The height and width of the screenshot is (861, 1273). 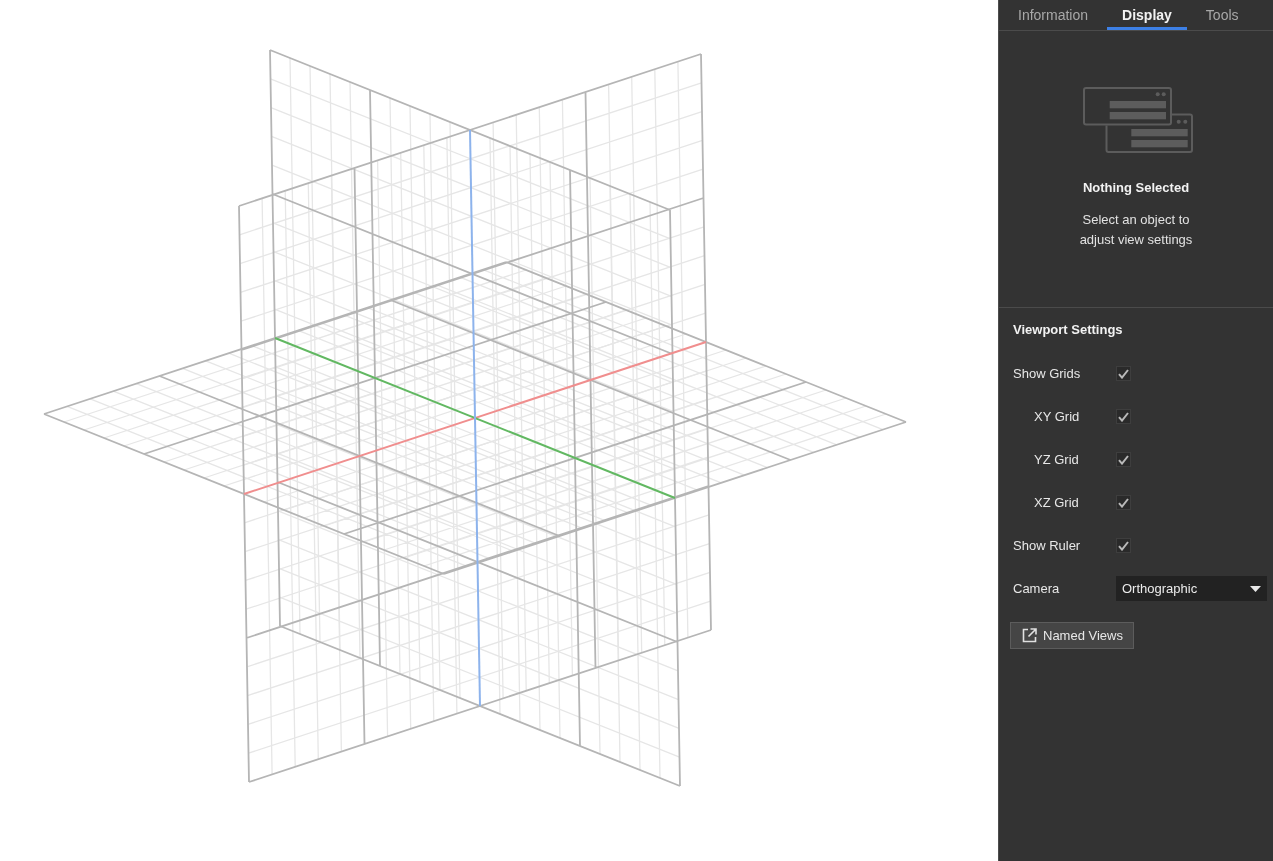 What do you see at coordinates (1057, 416) in the screenshot?
I see `option-label: XY Grid` at bounding box center [1057, 416].